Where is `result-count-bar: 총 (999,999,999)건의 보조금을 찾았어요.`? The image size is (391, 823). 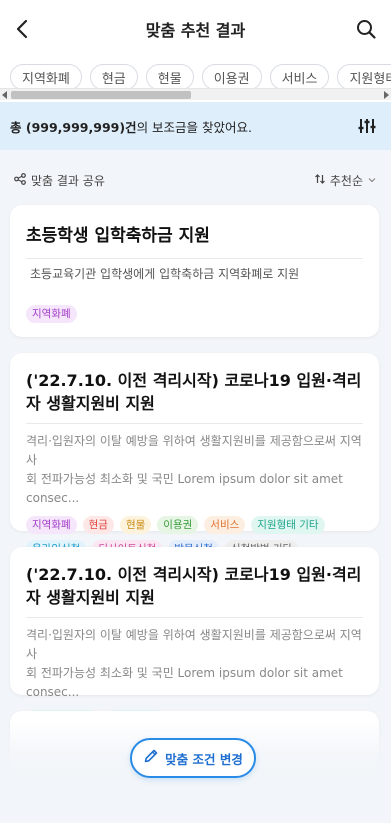
result-count-bar: 총 (999,999,999)건의 보조금을 찾았어요. is located at coordinates (195, 126).